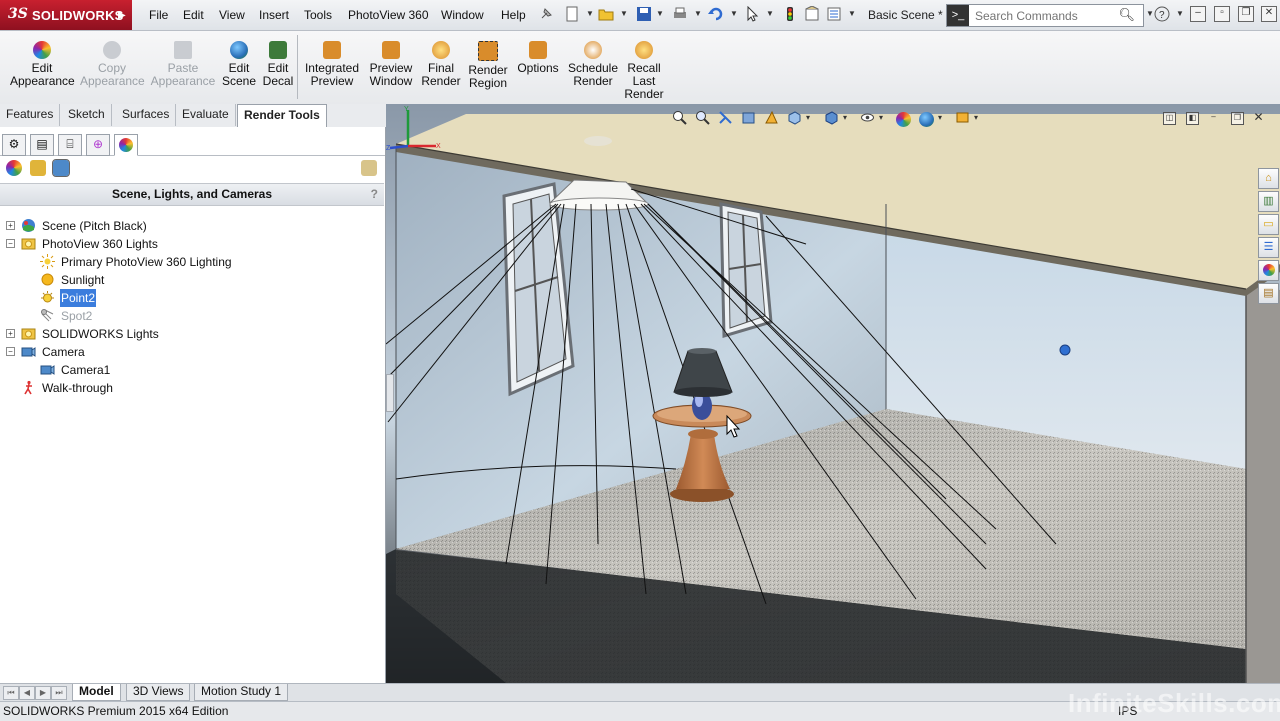 Image resolution: width=1280 pixels, height=721 pixels. Describe the element at coordinates (660, 13) in the screenshot. I see `save-dropdown-icon: ▼` at that location.